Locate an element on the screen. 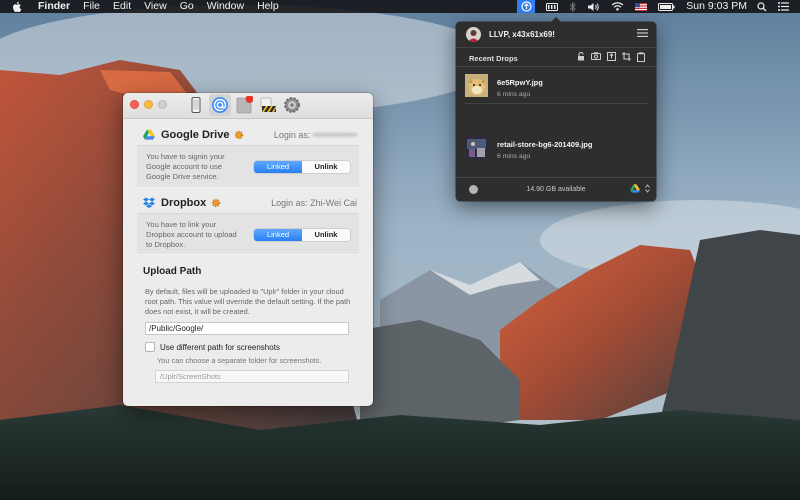  list-item: retail-store-bg6-201409.jpg 6 mins ago is located at coordinates (556, 148).